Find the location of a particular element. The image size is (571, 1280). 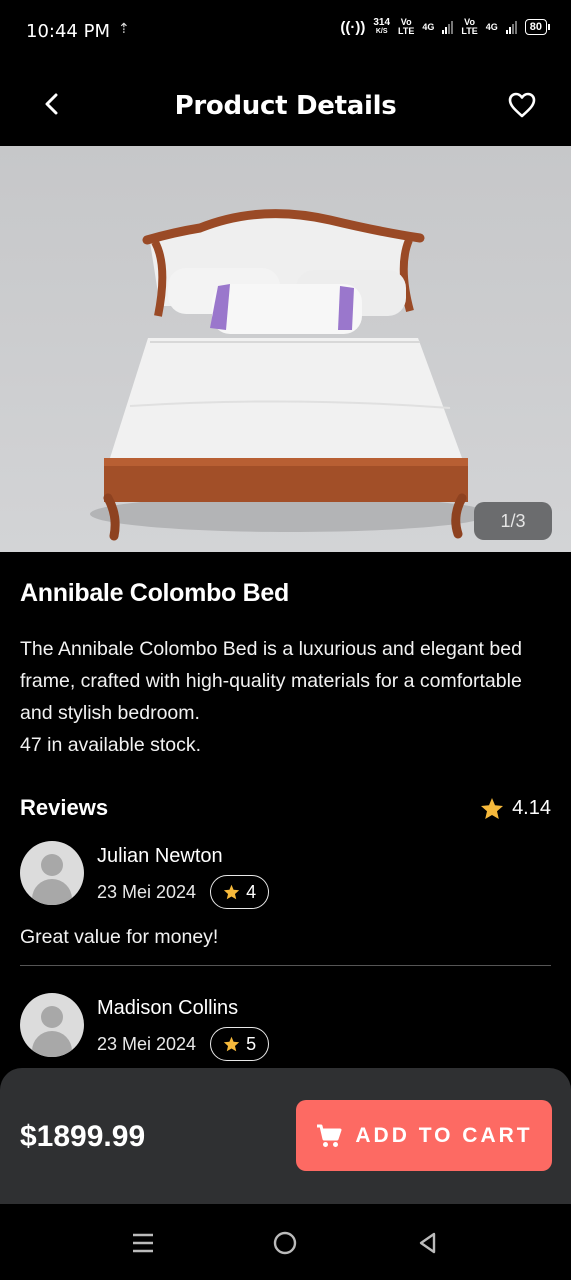

add-to-cart-button: ADD TO CART is located at coordinates (424, 1135).